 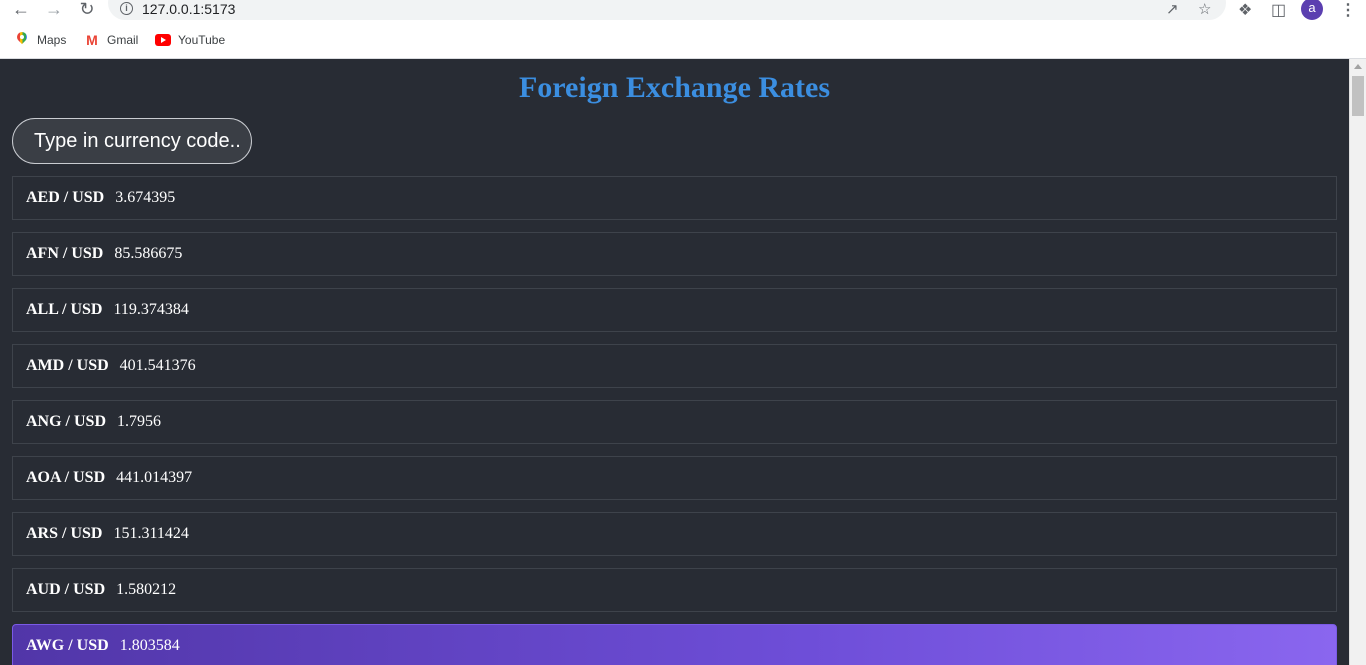 What do you see at coordinates (154, 477) in the screenshot?
I see `rate-value: 441.014397` at bounding box center [154, 477].